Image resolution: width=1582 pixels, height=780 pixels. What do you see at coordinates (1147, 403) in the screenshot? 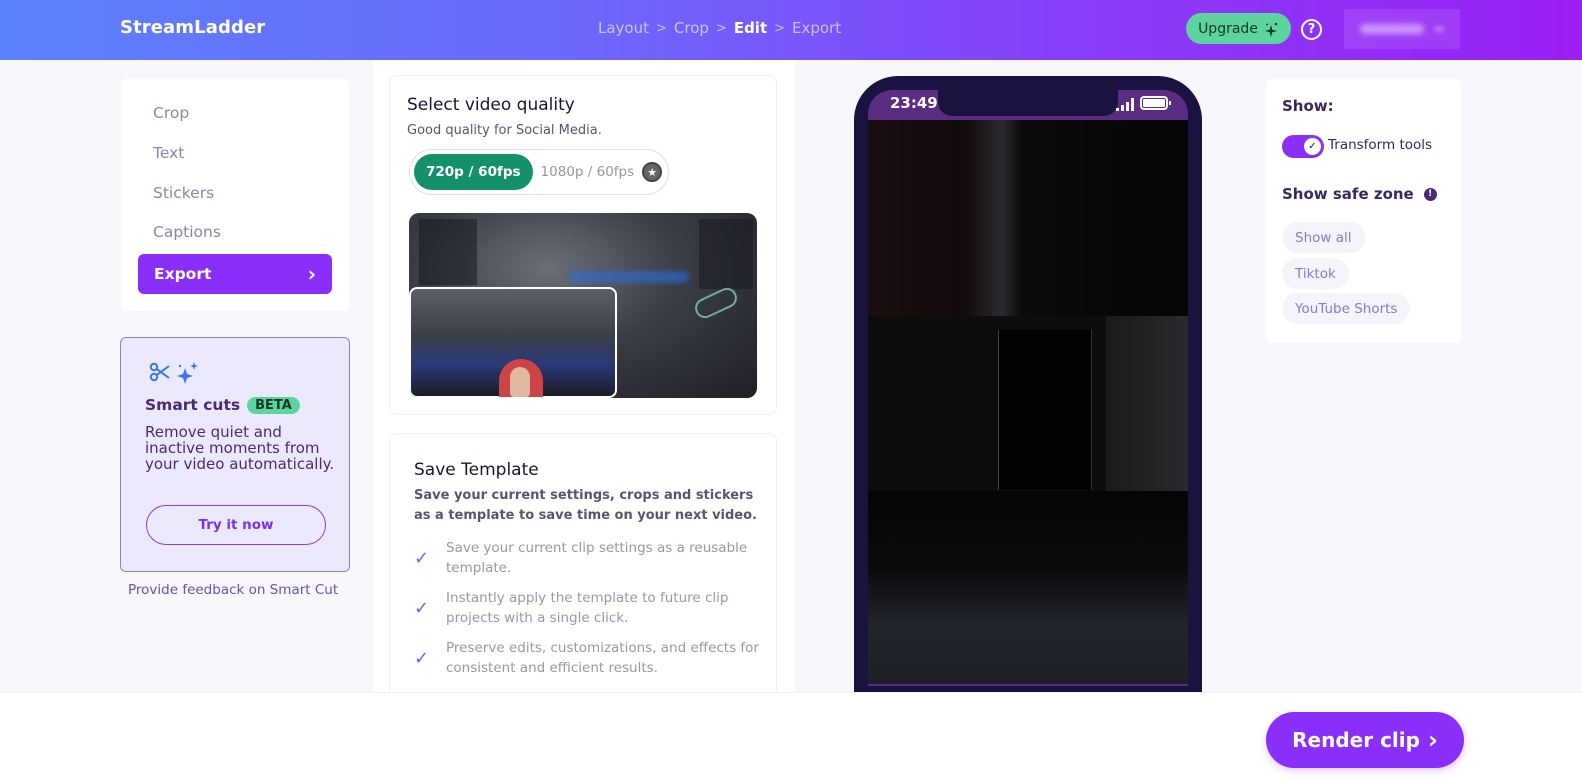
I see `video-frame-wall` at bounding box center [1147, 403].